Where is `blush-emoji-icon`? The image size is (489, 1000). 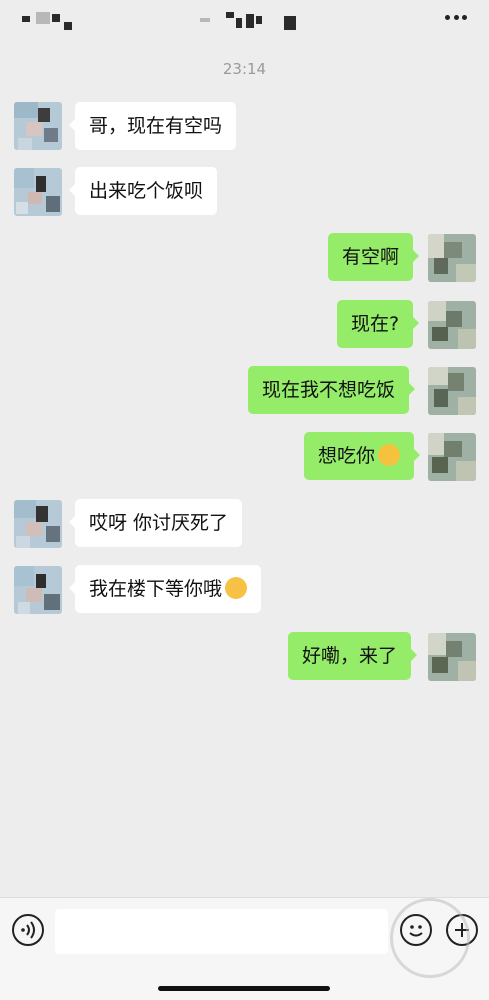
blush-emoji-icon is located at coordinates (236, 587).